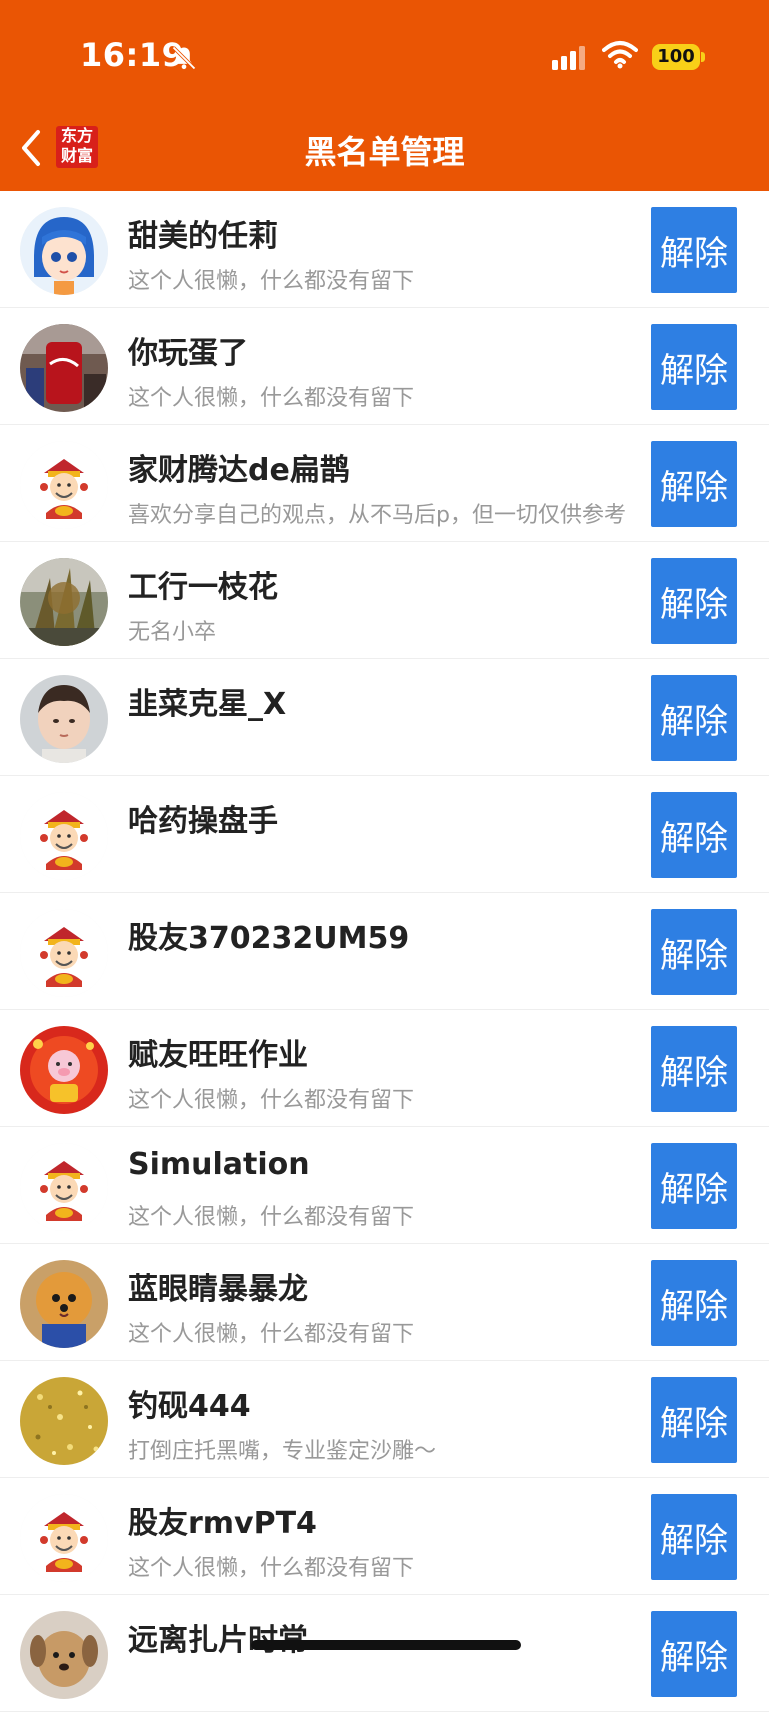  Describe the element at coordinates (239, 470) in the screenshot. I see `user-name: 家财腾达de扁鹊` at that location.